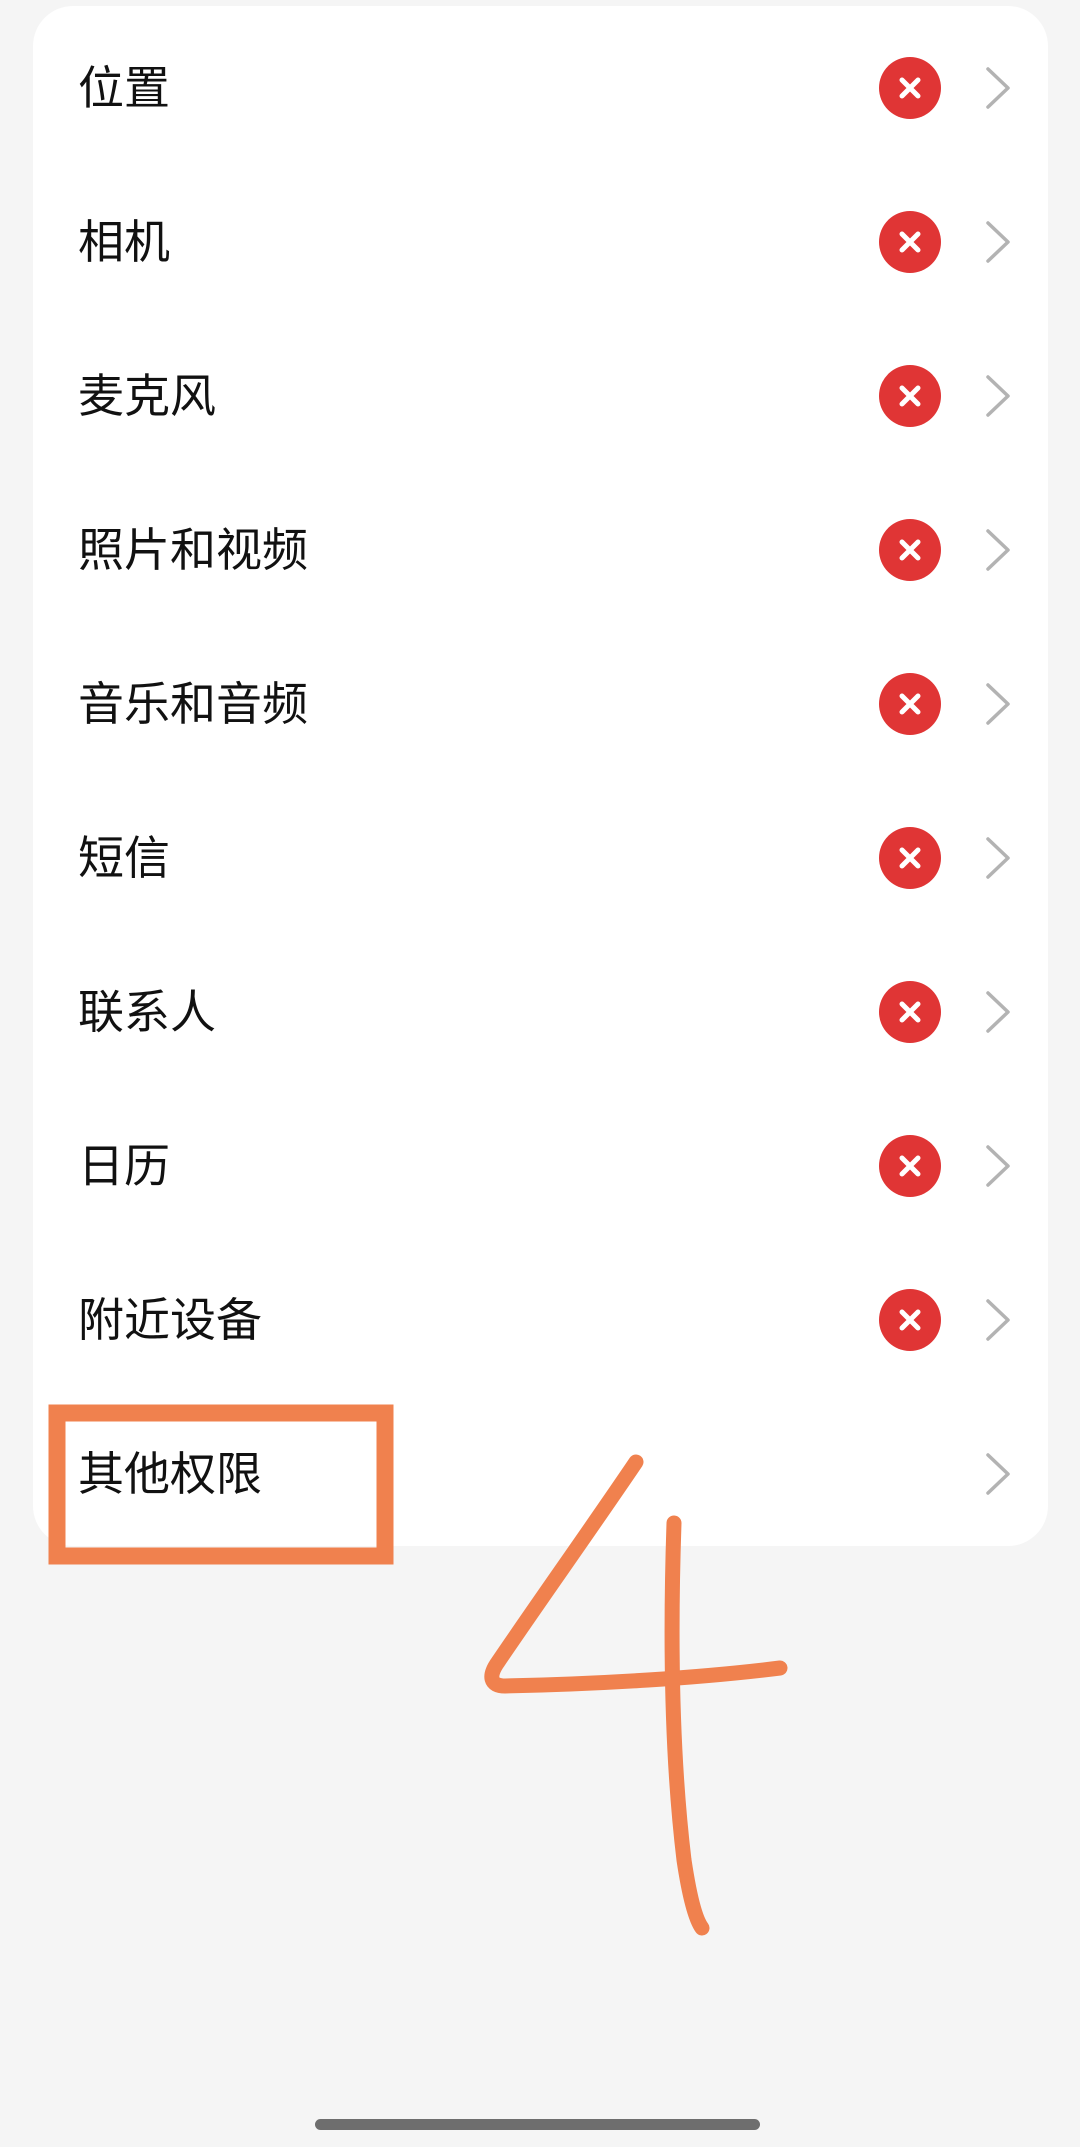 The width and height of the screenshot is (1080, 2147). I want to click on permission-row-camera: 相机, so click(540, 242).